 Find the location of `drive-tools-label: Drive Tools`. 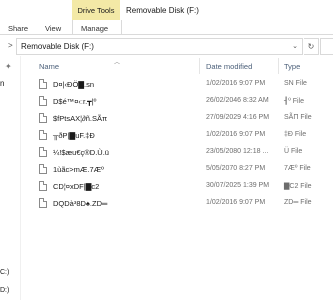

drive-tools-label: Drive Tools is located at coordinates (96, 10).